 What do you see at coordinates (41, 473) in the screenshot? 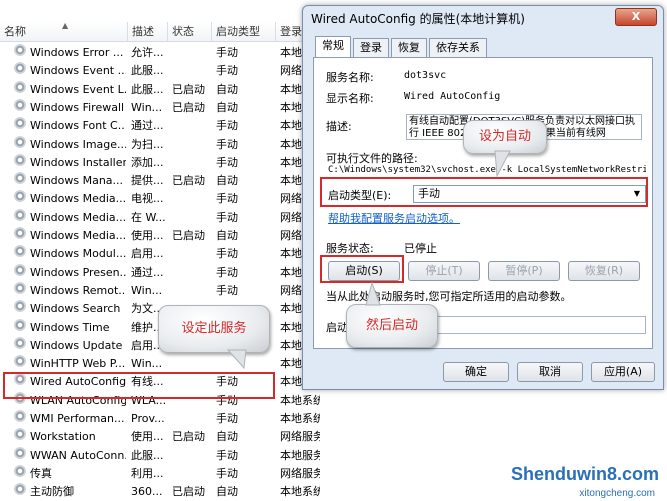
I see `cell-name: 传真` at bounding box center [41, 473].